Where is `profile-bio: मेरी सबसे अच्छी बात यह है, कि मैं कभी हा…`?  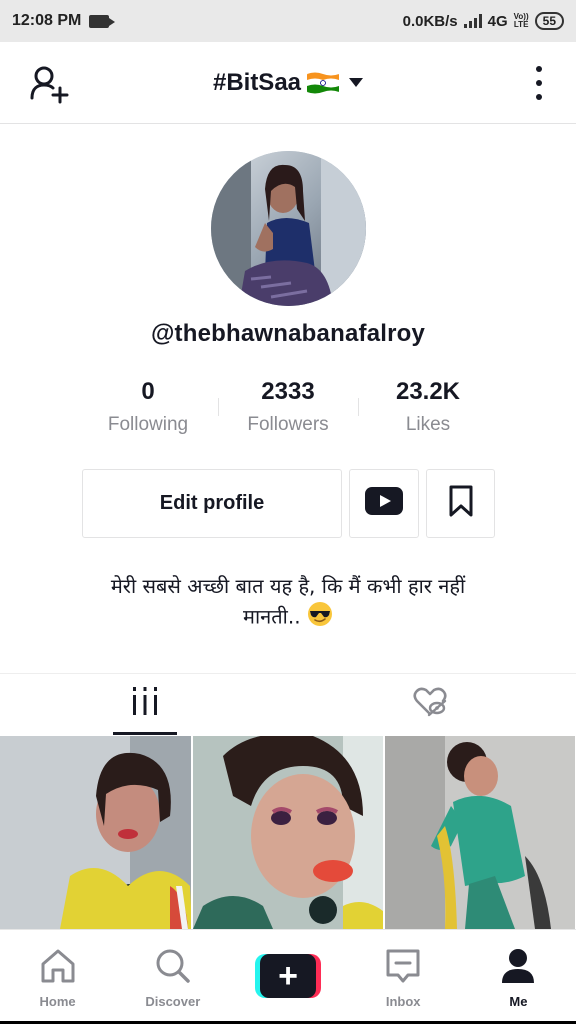 profile-bio: मेरी सबसे अच्छी बात यह है, कि मैं कभी हा… is located at coordinates (288, 603).